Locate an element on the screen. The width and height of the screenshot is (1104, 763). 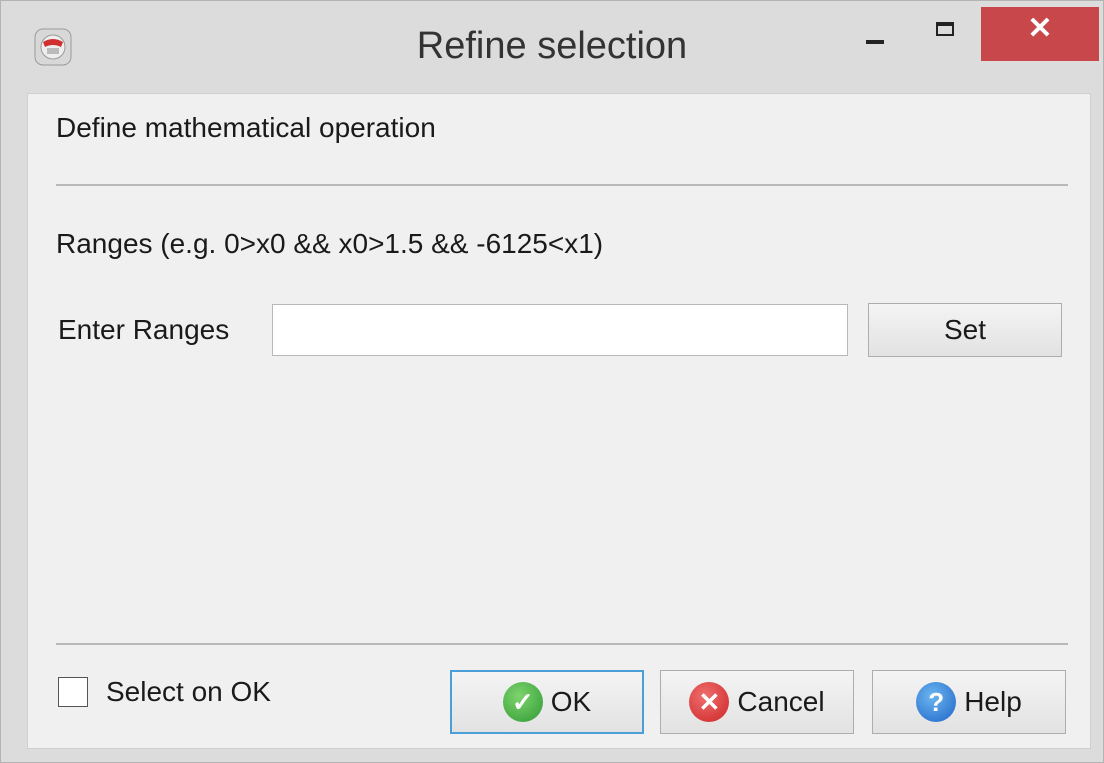
ranges-input is located at coordinates (560, 330).